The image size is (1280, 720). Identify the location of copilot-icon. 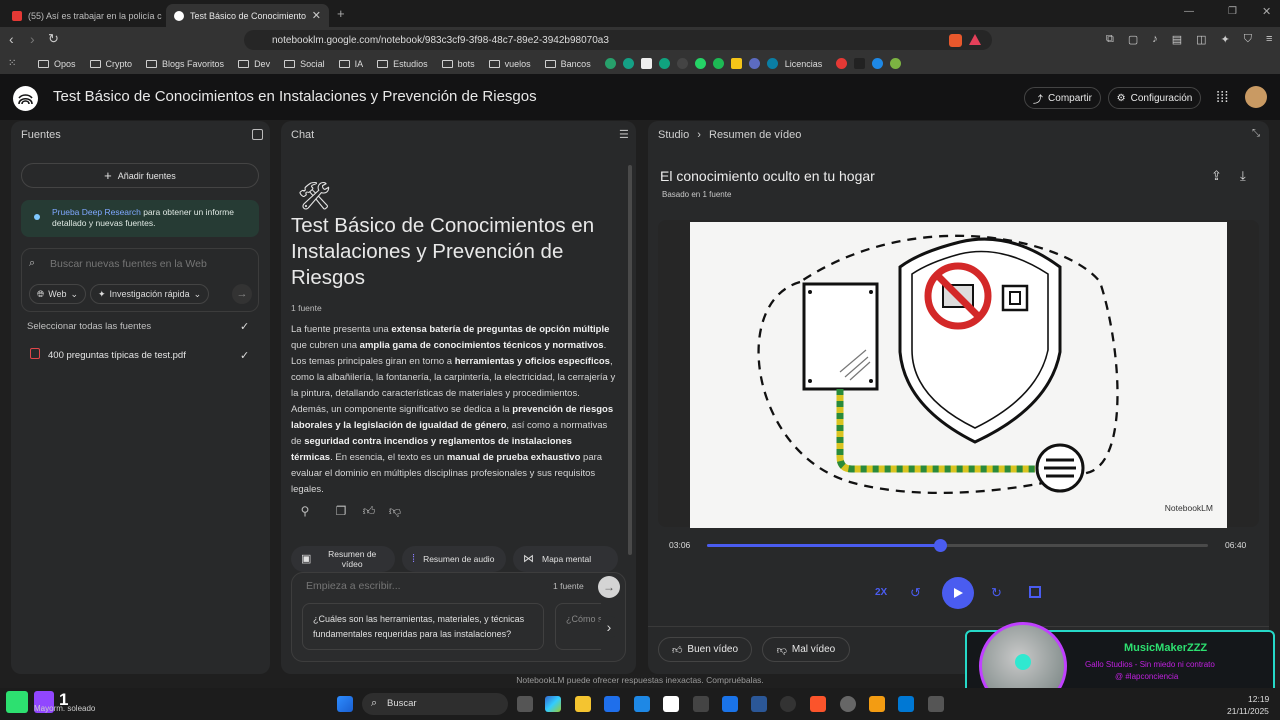
(553, 704).